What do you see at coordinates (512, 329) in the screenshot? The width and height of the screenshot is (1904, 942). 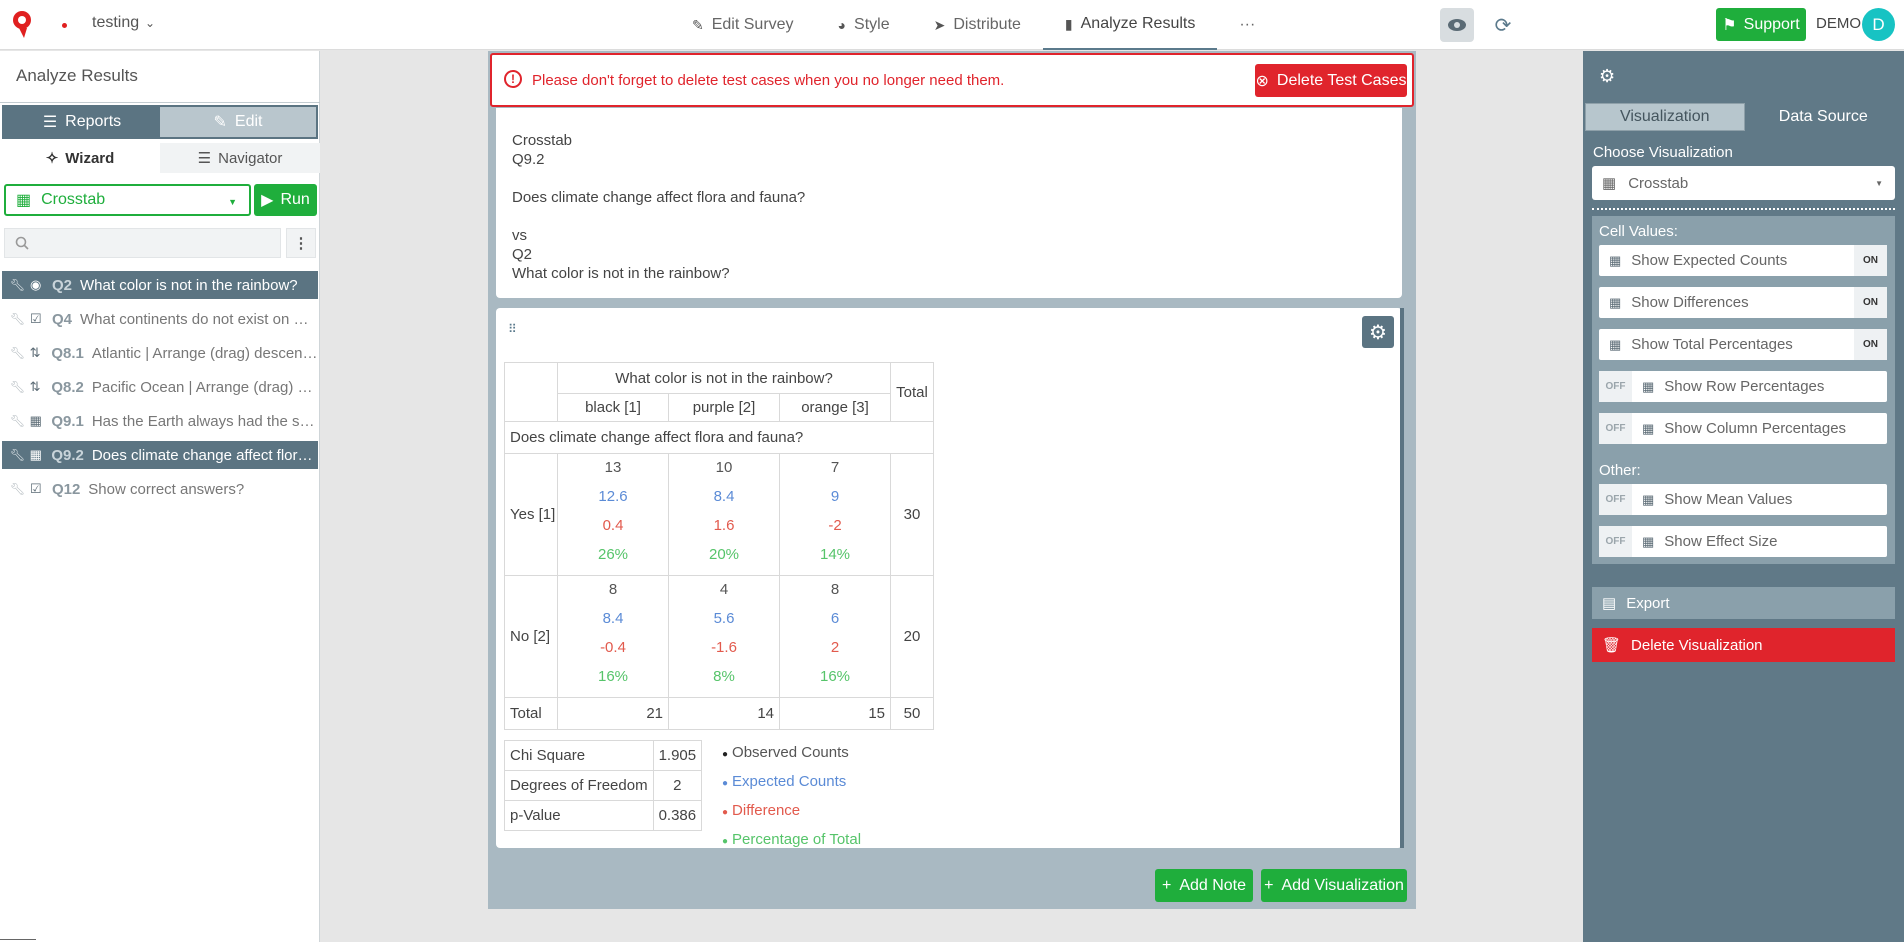 I see `drag-handle-icon: ⠿` at bounding box center [512, 329].